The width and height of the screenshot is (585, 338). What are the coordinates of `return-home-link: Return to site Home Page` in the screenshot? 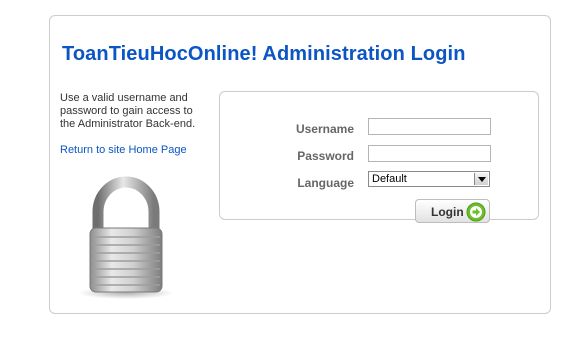 It's located at (123, 150).